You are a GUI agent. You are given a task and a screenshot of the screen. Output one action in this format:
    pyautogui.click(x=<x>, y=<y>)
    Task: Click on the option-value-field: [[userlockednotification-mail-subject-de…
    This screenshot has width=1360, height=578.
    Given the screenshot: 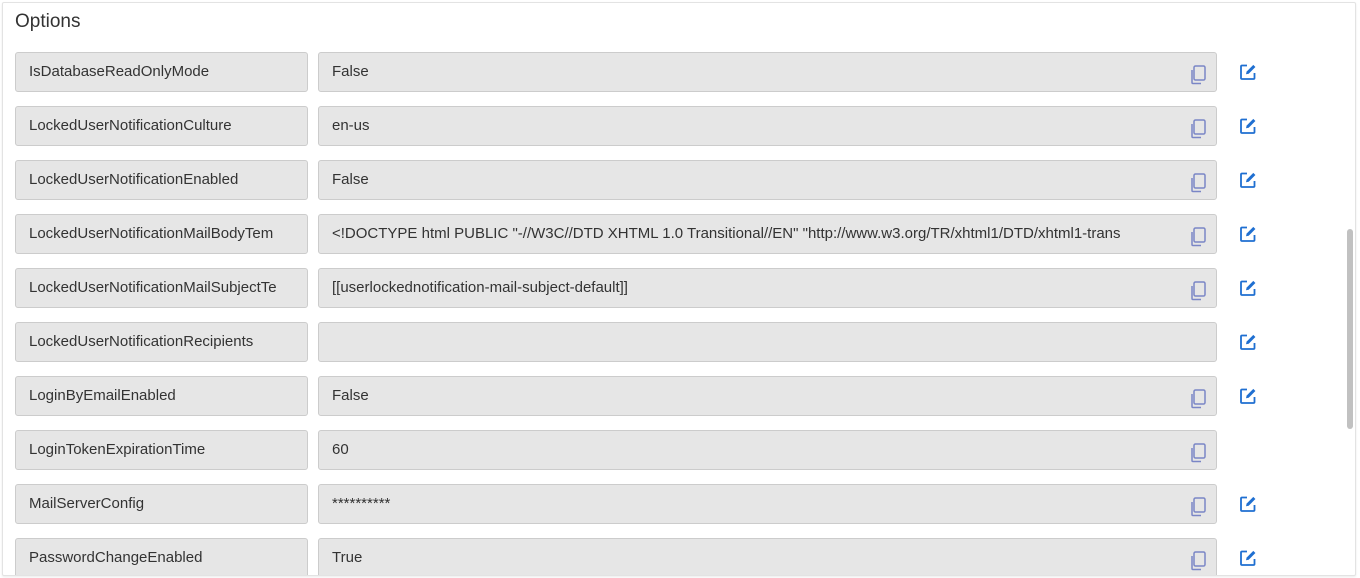 What is the action you would take?
    pyautogui.click(x=767, y=288)
    